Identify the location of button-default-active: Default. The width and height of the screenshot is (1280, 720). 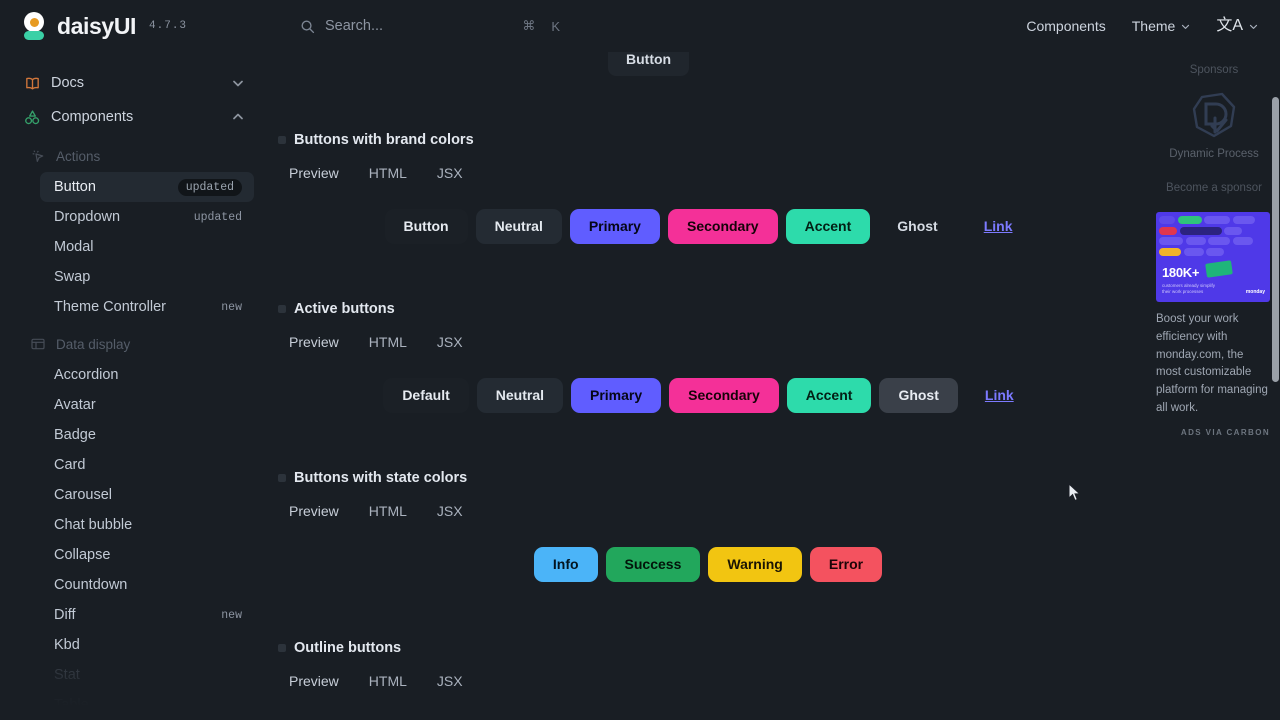
(426, 396).